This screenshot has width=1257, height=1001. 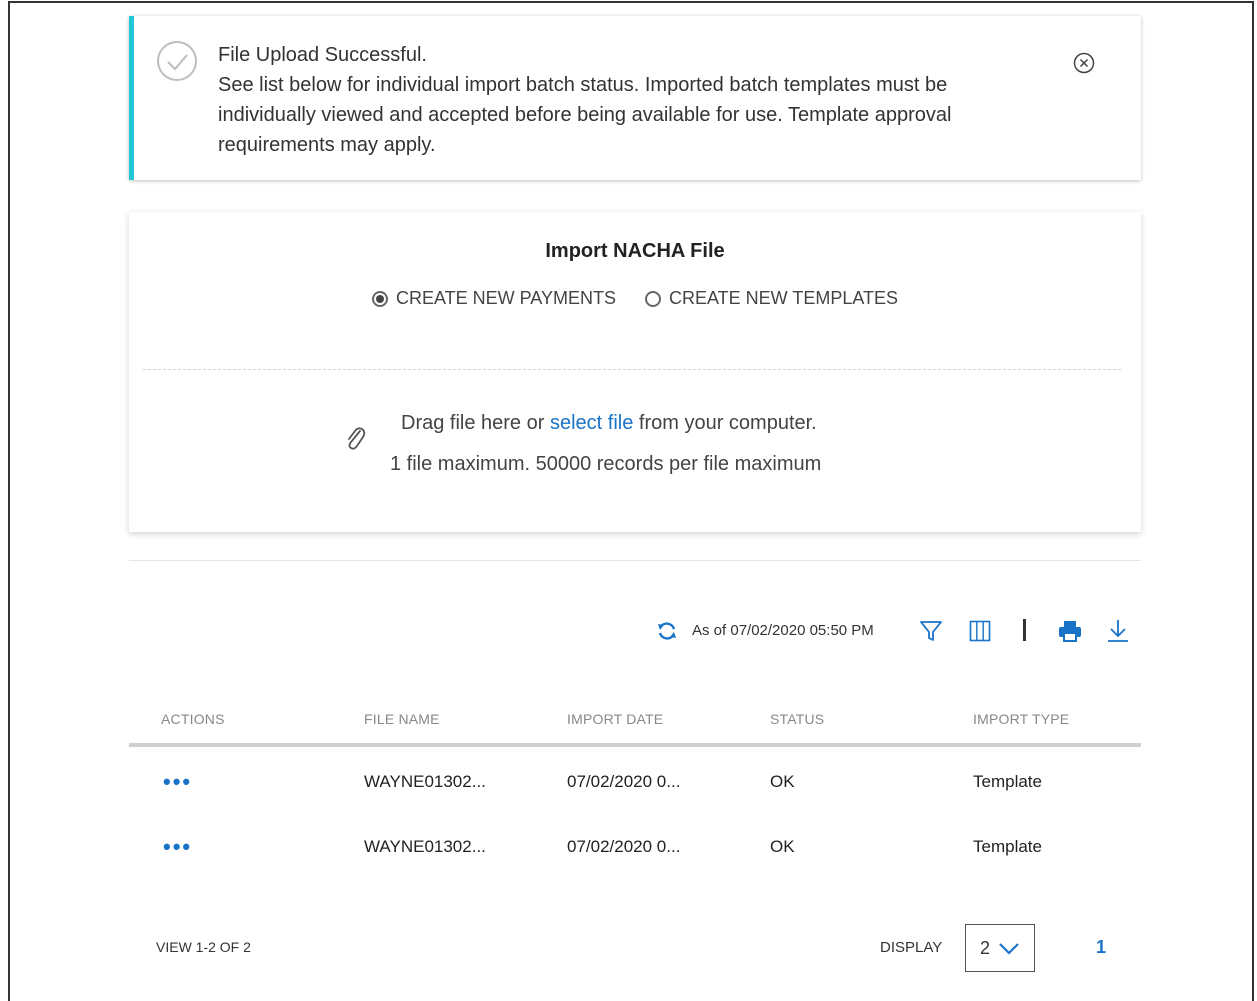 I want to click on dashed-divider, so click(x=632, y=369).